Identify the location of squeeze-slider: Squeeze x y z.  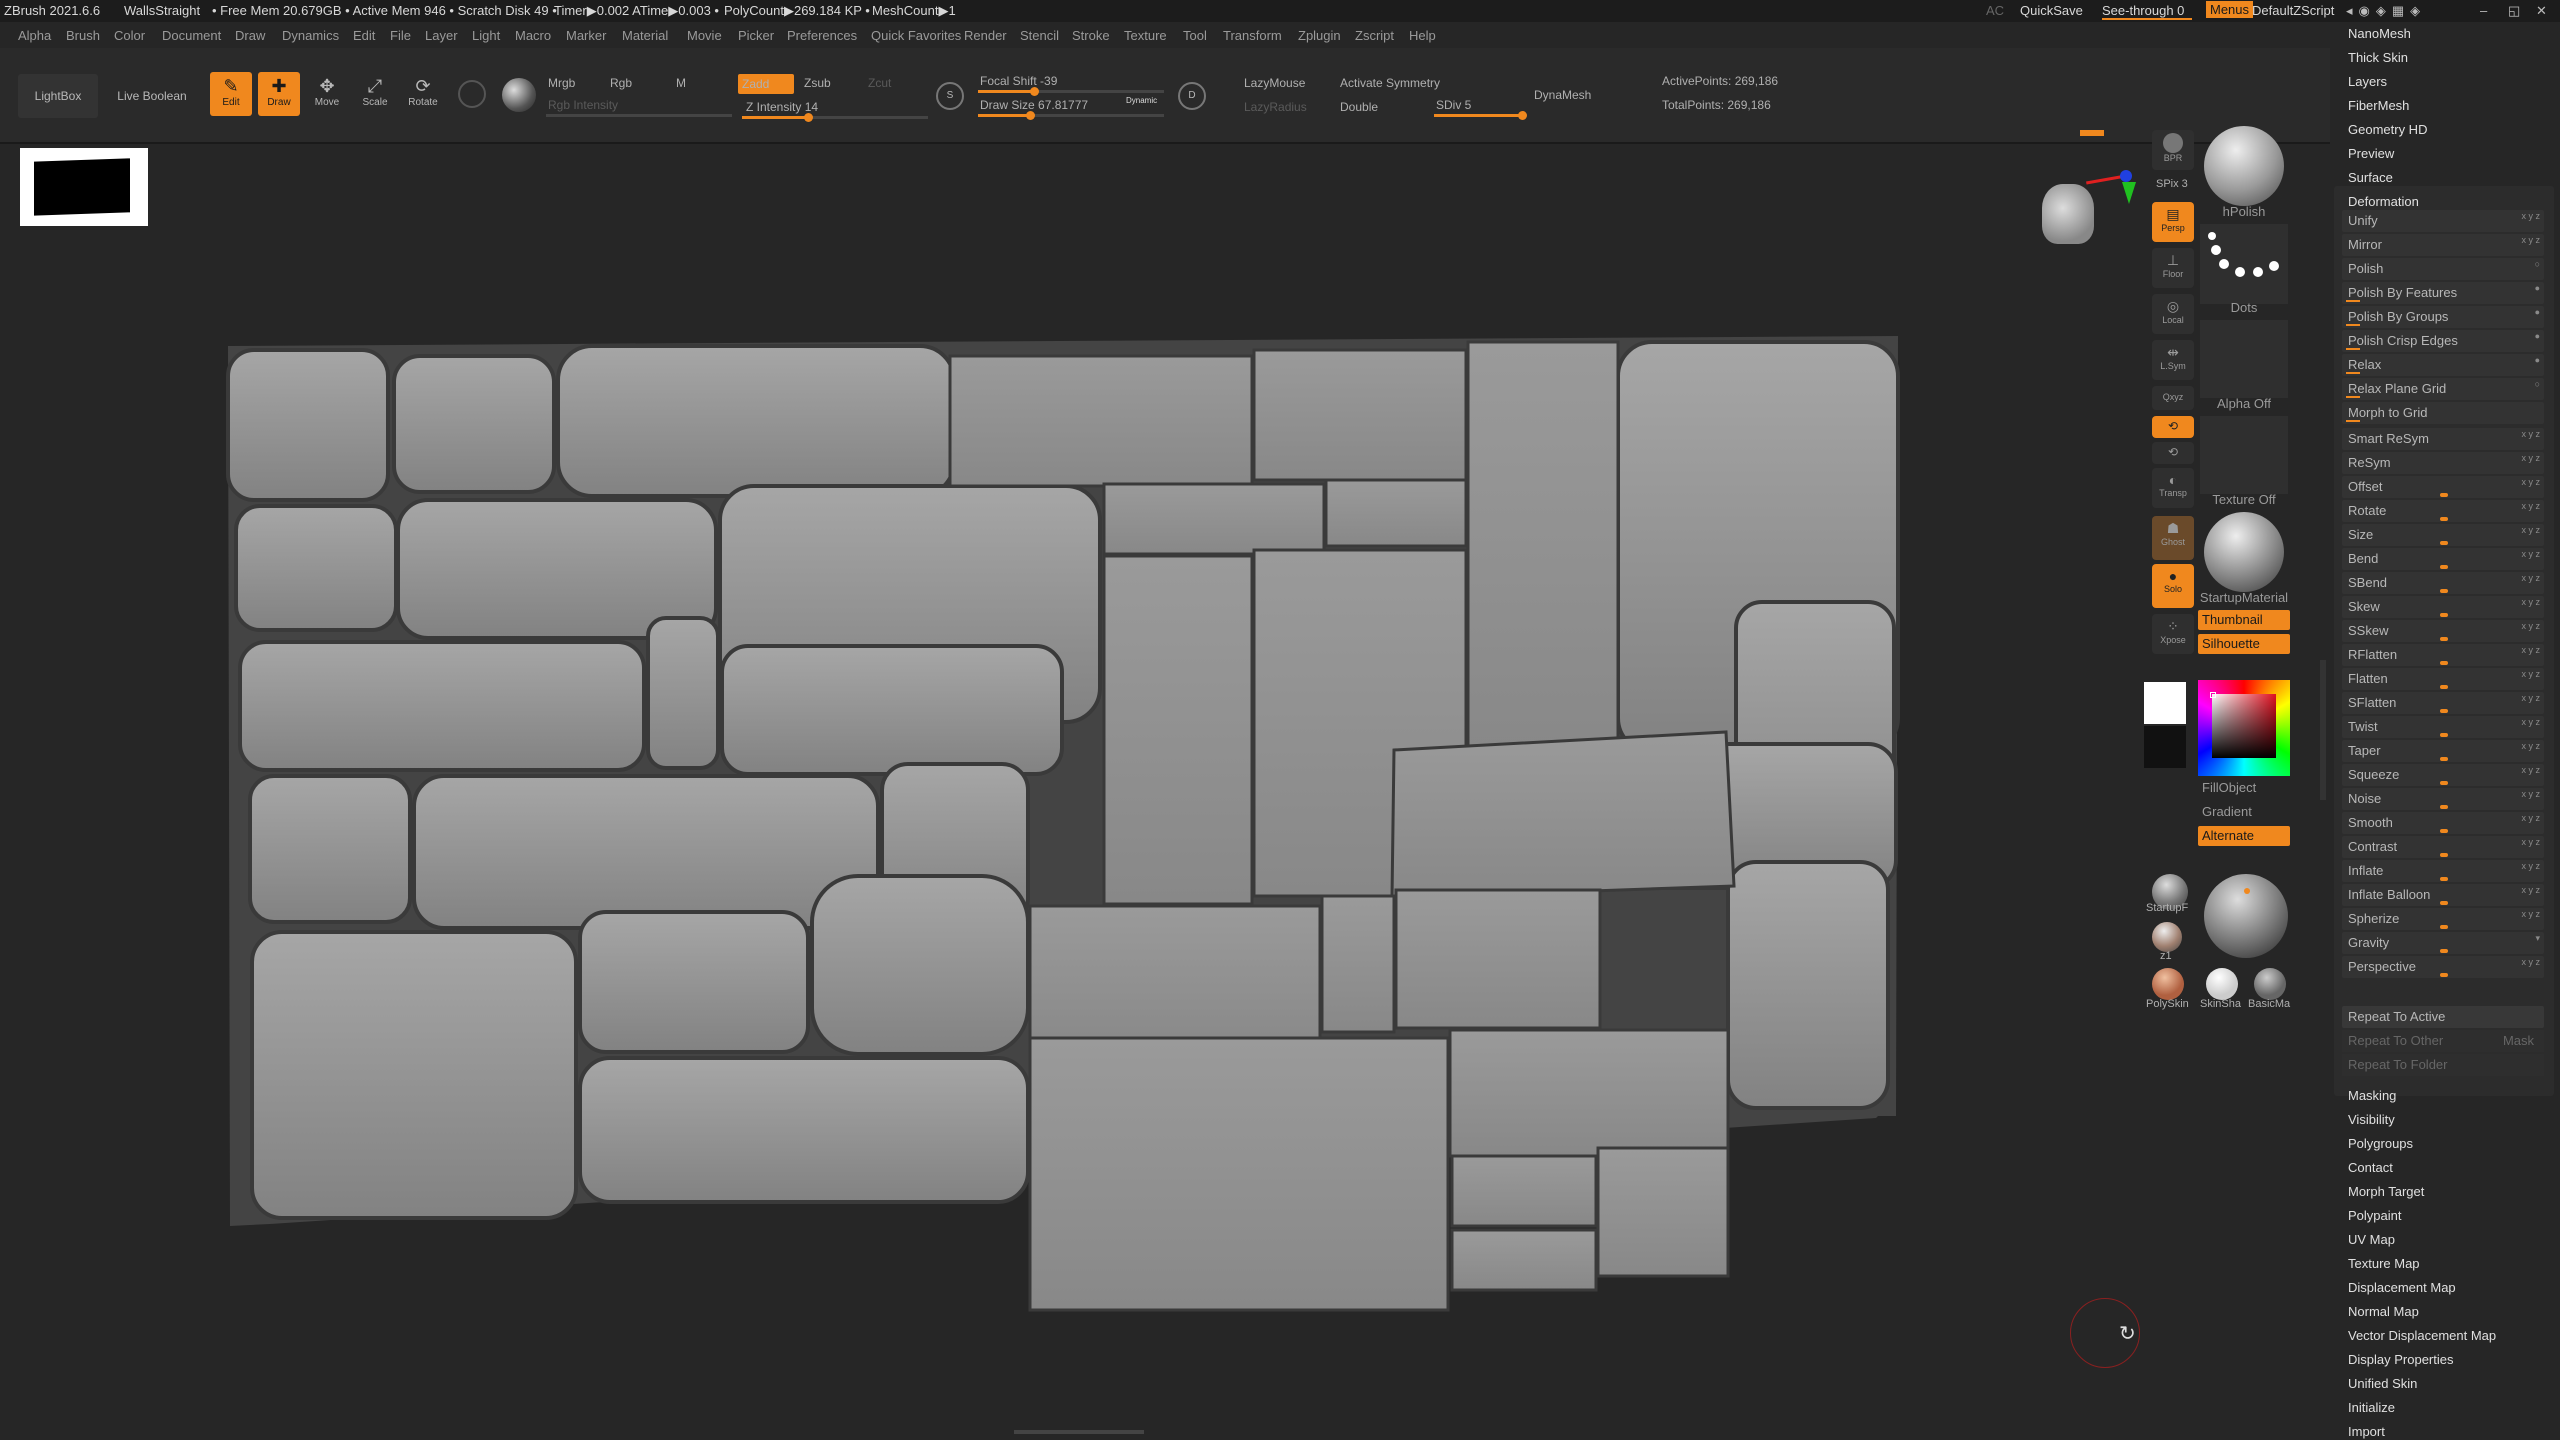
(2443, 775).